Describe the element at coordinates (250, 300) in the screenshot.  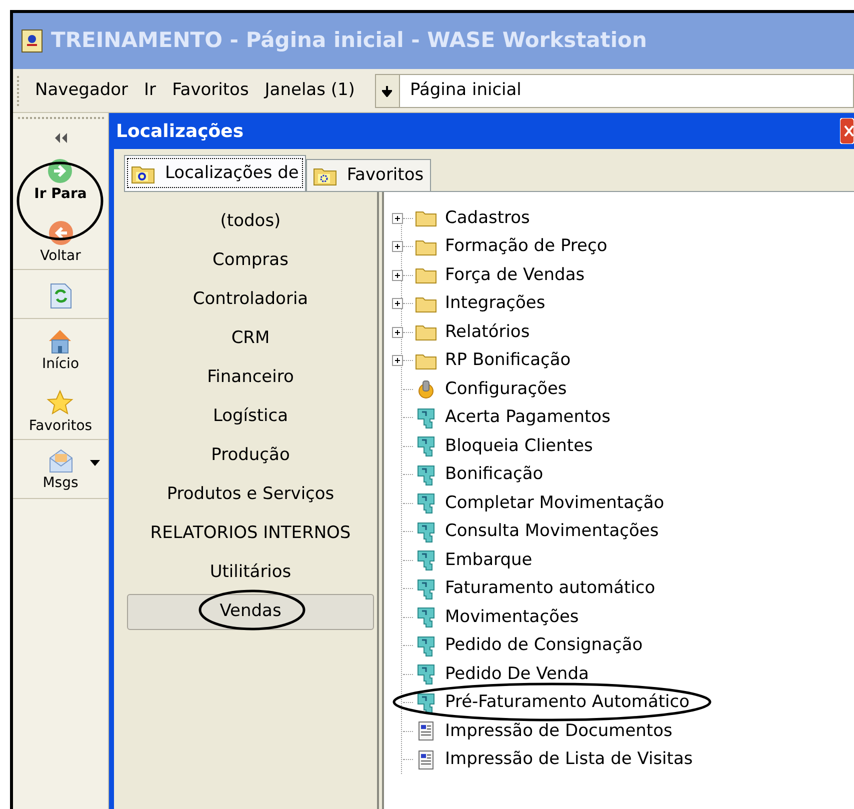
I see `category-item: Controladoria` at that location.